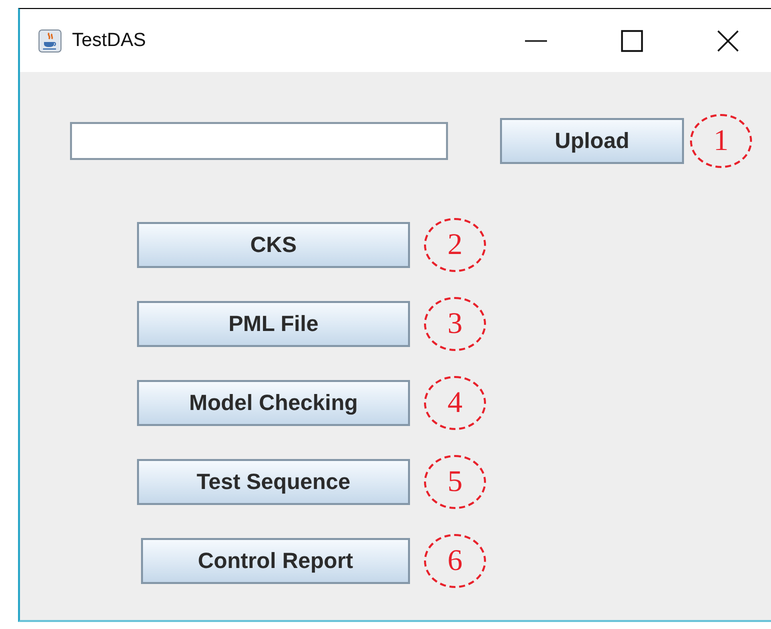 Image resolution: width=771 pixels, height=629 pixels. What do you see at coordinates (632, 41) in the screenshot?
I see `maximize-icon` at bounding box center [632, 41].